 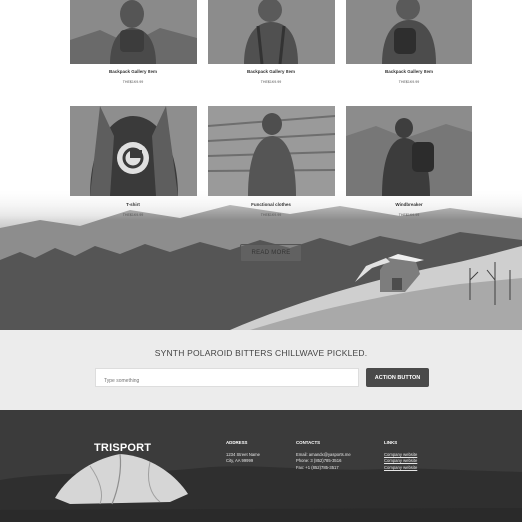 What do you see at coordinates (317, 467) in the screenshot?
I see `contact-fax: Fax: +1 (852)785-3517` at bounding box center [317, 467].